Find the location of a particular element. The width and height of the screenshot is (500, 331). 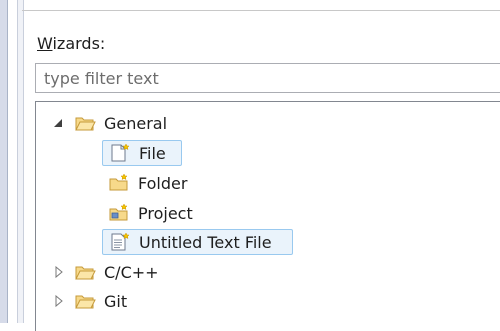

tree-item-general: General is located at coordinates (109, 123).